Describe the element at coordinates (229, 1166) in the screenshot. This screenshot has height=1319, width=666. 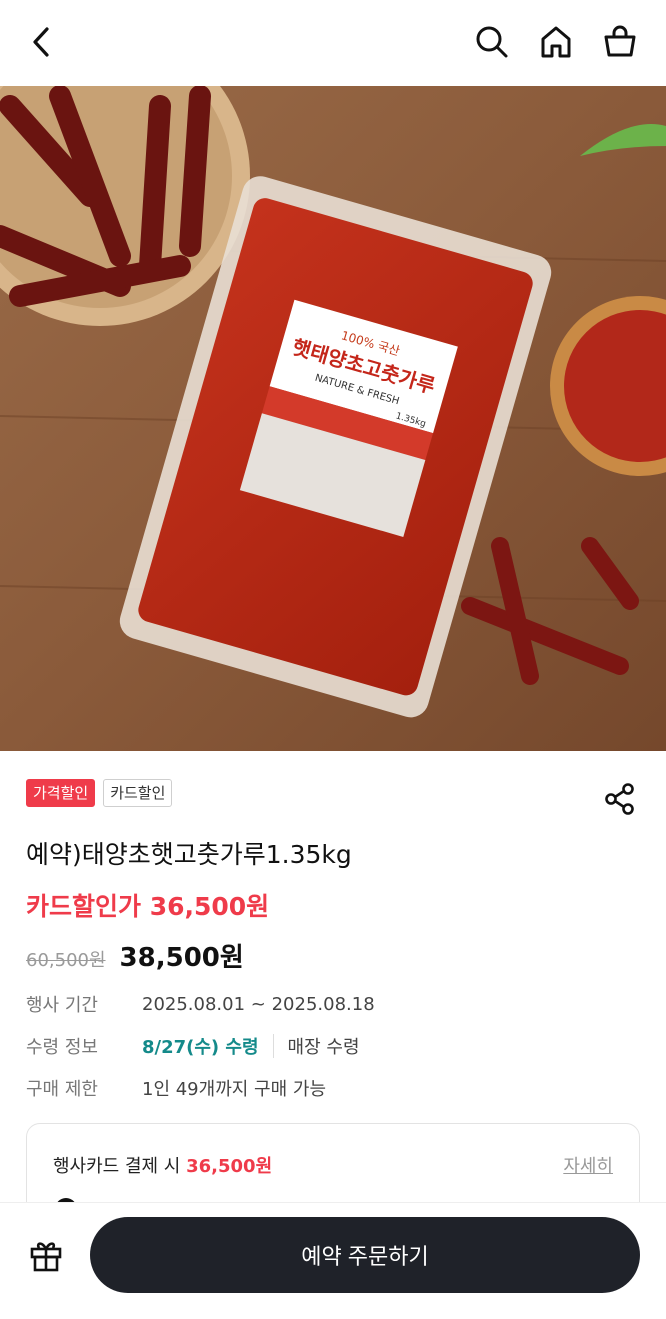
I see `card-benefit-price: 36,500원` at that location.